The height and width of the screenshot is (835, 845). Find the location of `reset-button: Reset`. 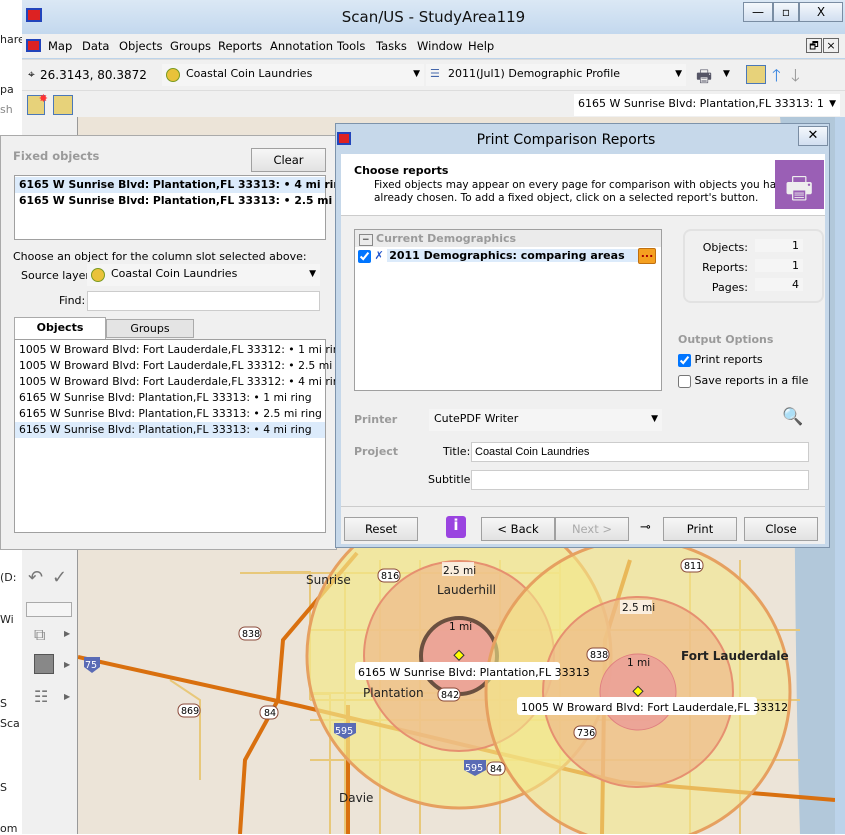

reset-button: Reset is located at coordinates (381, 529).